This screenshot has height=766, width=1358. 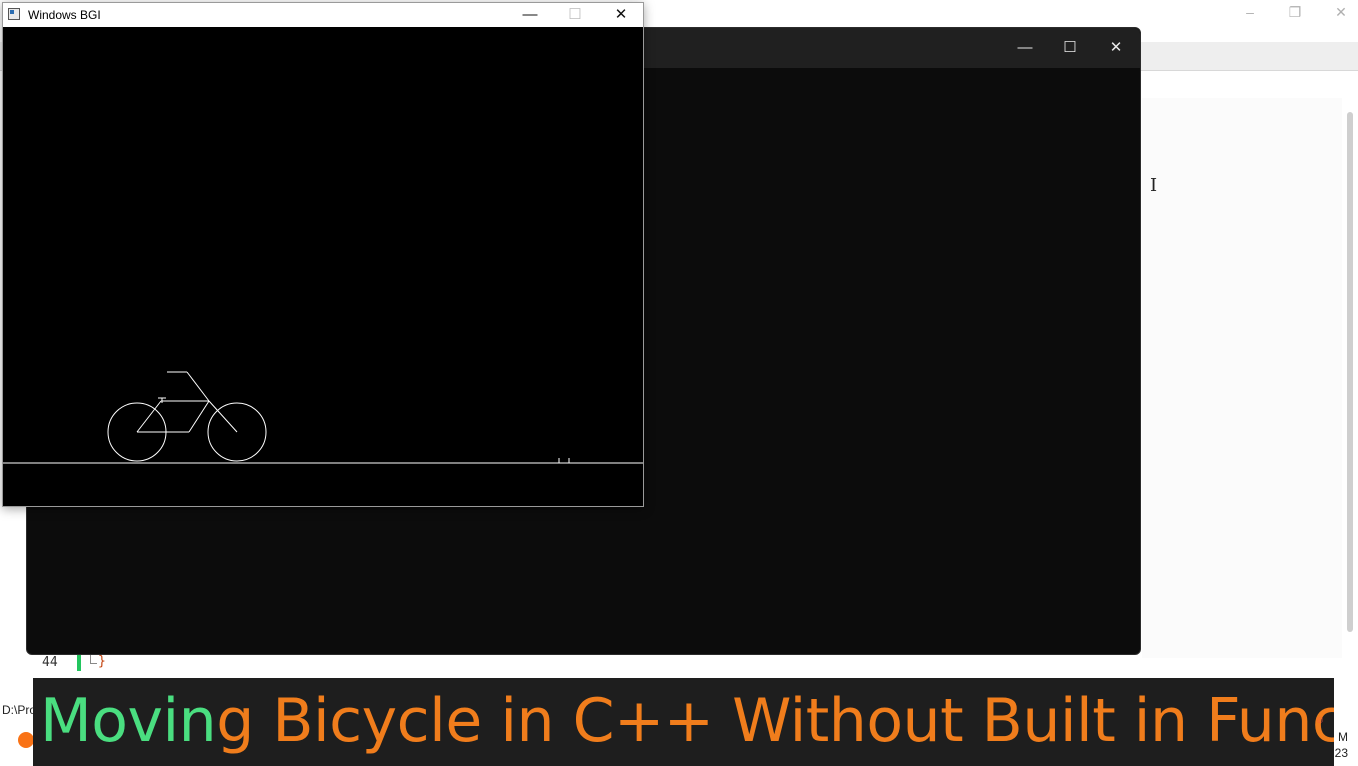 I want to click on ibeam-cursor-icon: I, so click(x=1154, y=185).